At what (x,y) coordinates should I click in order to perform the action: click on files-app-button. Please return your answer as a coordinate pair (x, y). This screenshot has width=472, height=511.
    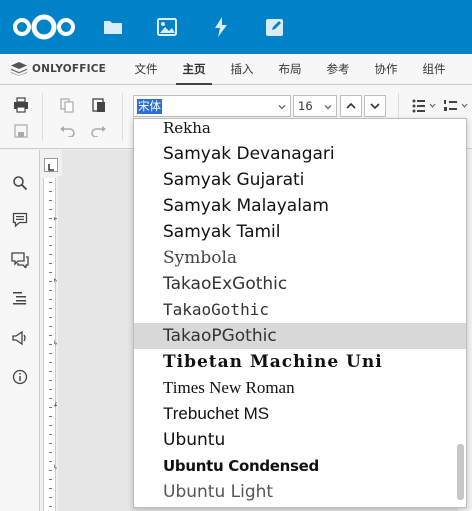
    Looking at the image, I should click on (113, 27).